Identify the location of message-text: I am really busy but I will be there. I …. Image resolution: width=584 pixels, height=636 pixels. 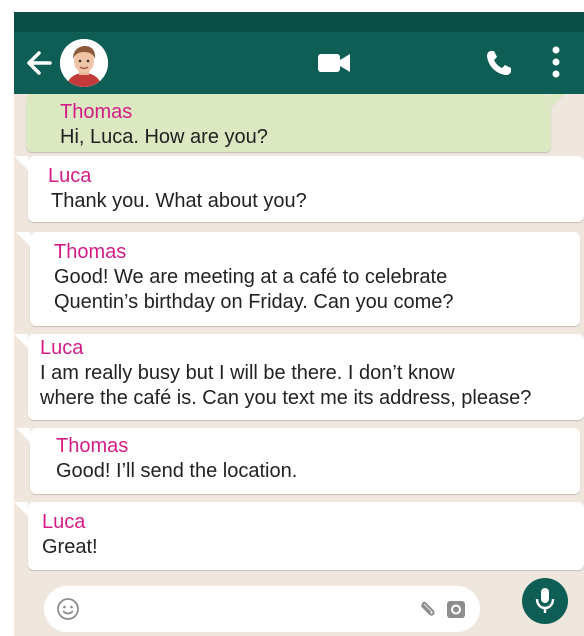
(247, 373).